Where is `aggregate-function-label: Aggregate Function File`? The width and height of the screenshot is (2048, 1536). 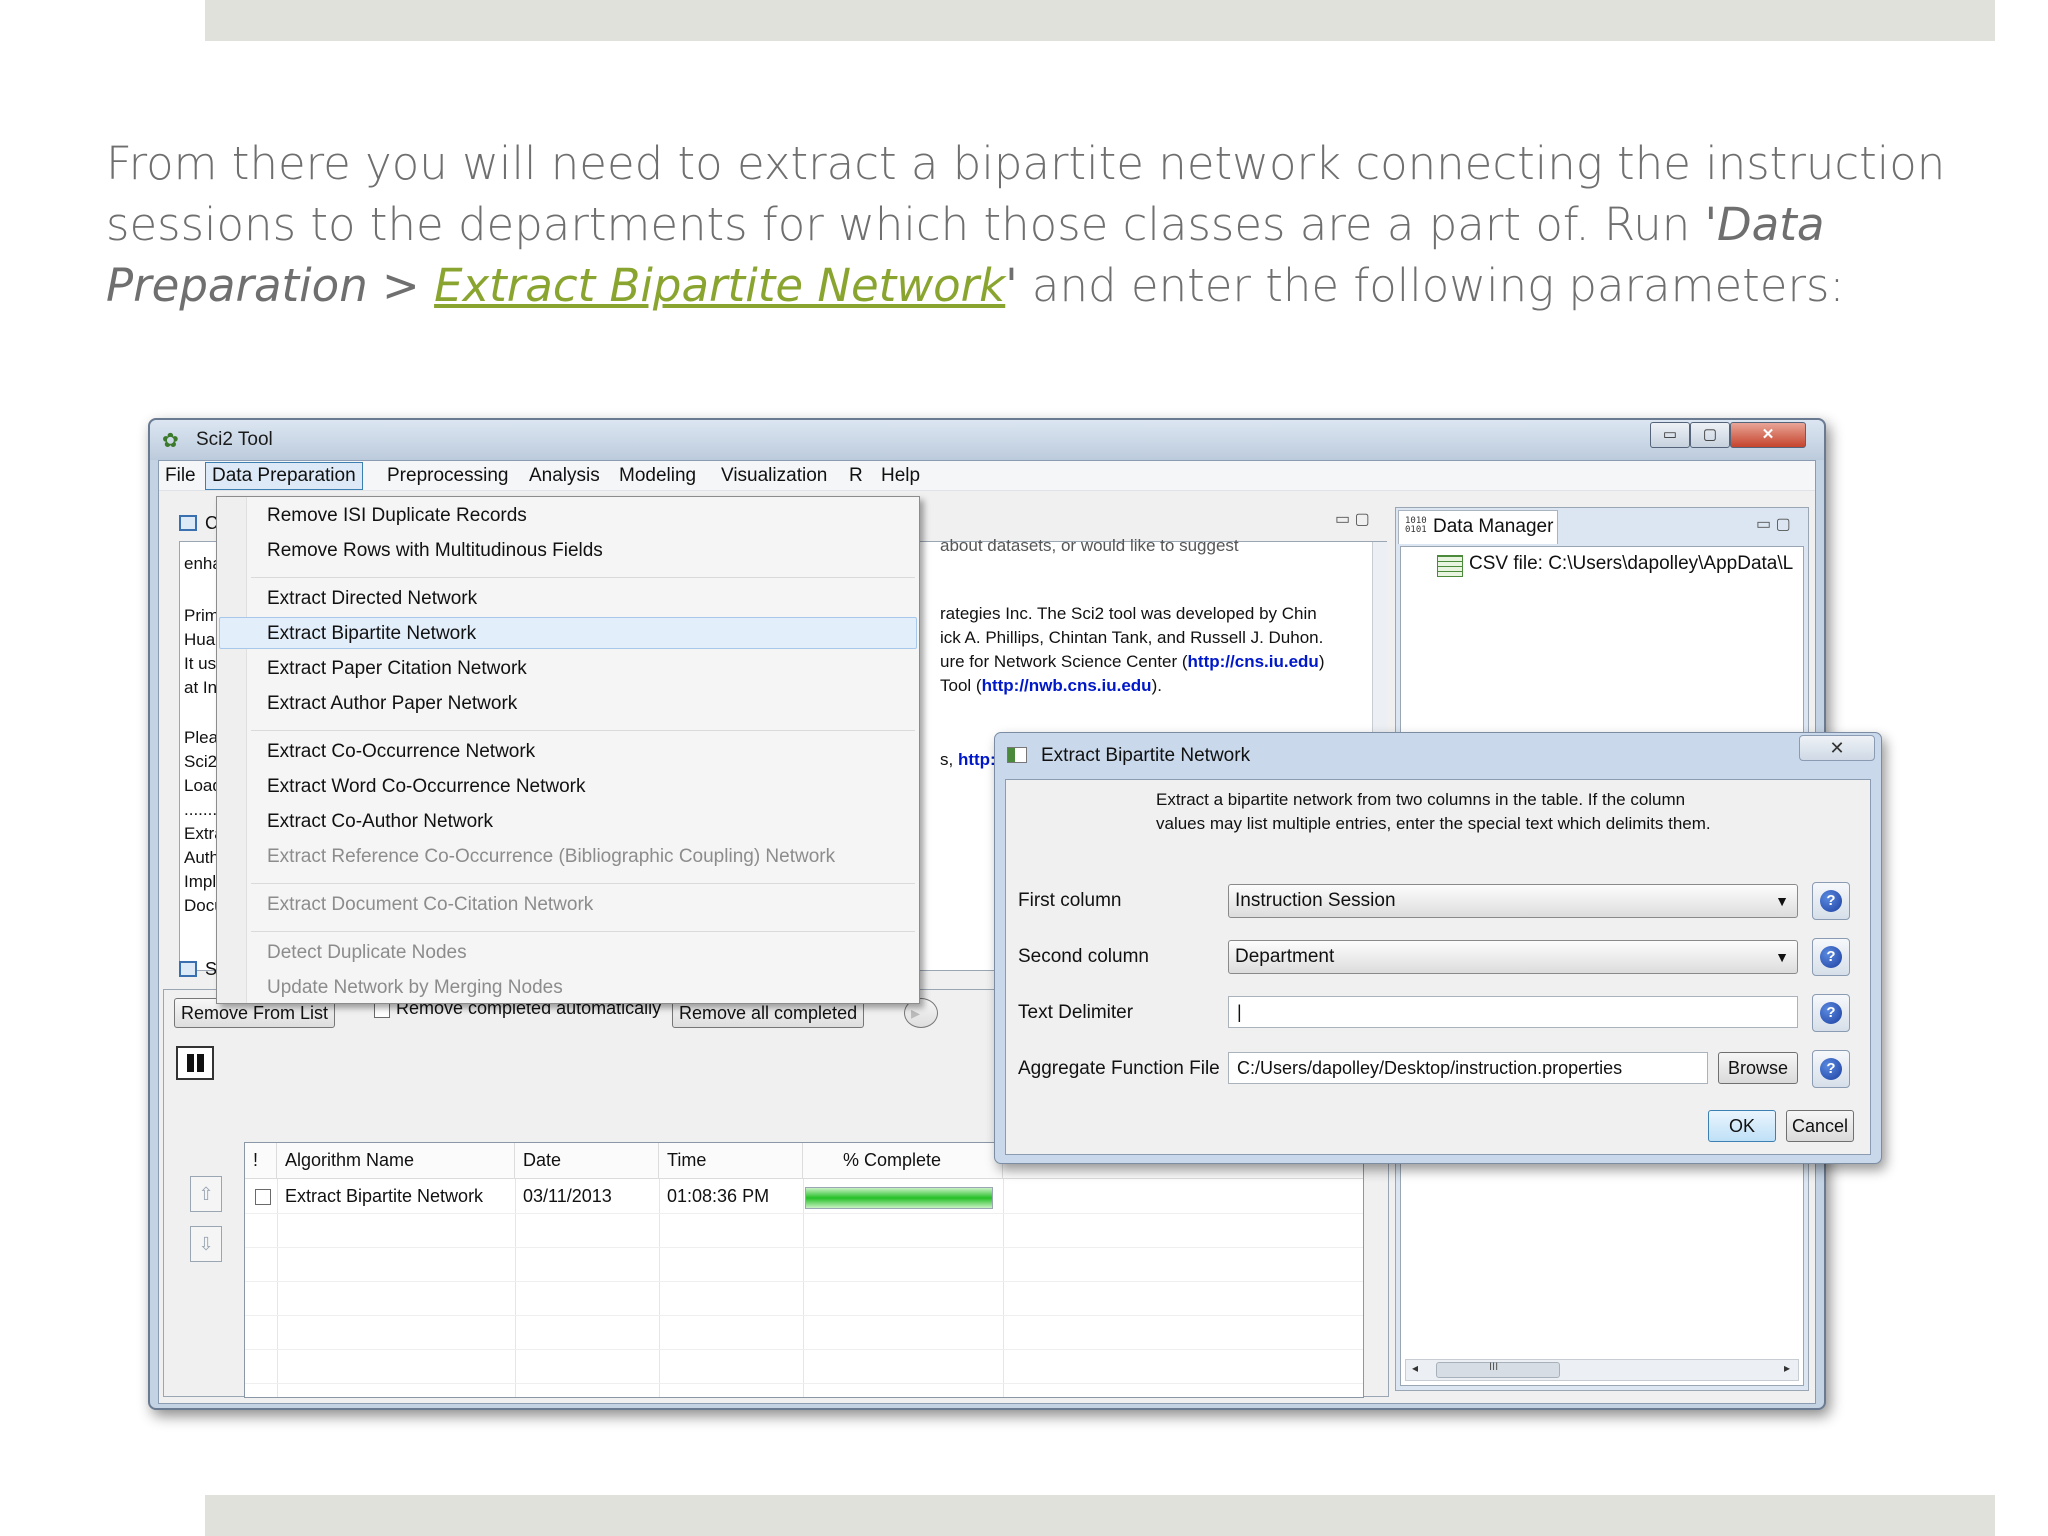
aggregate-function-label: Aggregate Function File is located at coordinates (1119, 1068).